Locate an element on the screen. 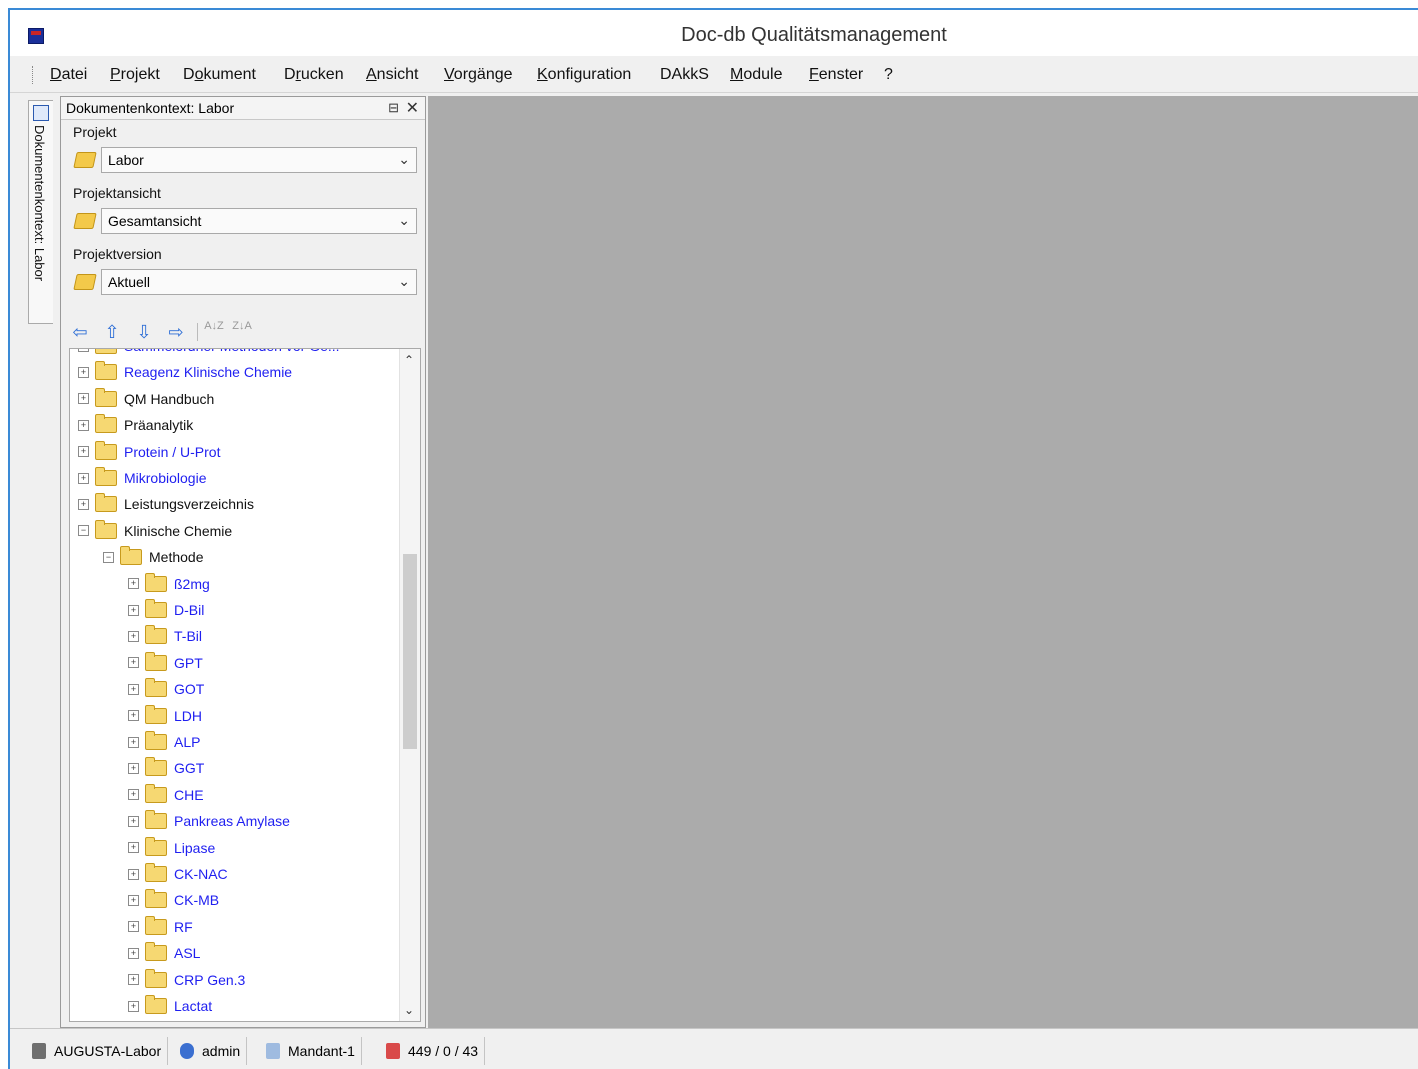 This screenshot has width=1418, height=1069. projektversion-select: Aktuell ⌄ is located at coordinates (245, 283).